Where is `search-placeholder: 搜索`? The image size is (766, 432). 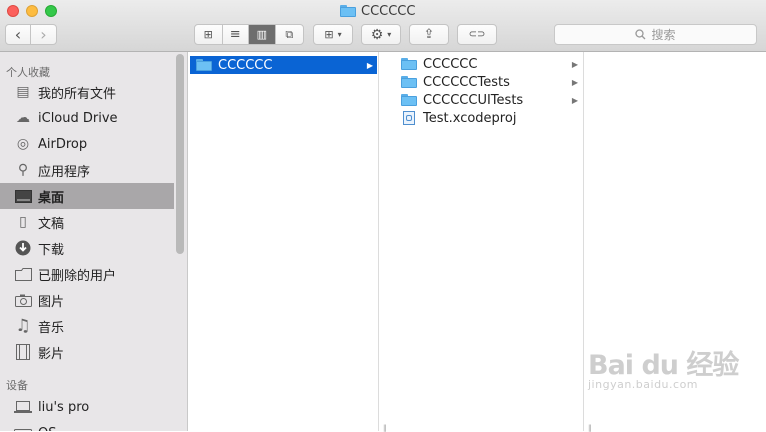 search-placeholder: 搜索 is located at coordinates (663, 35).